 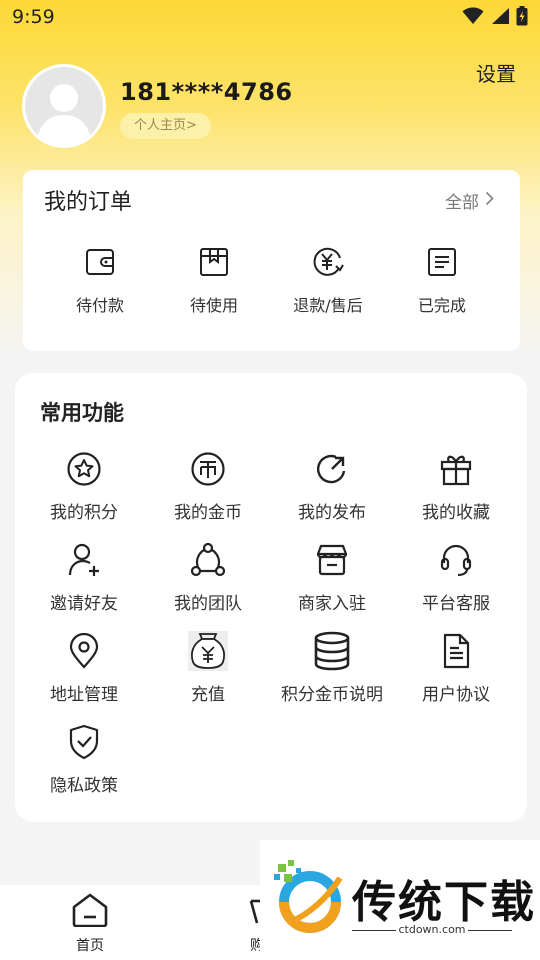 What do you see at coordinates (456, 651) in the screenshot?
I see `file-text-icon` at bounding box center [456, 651].